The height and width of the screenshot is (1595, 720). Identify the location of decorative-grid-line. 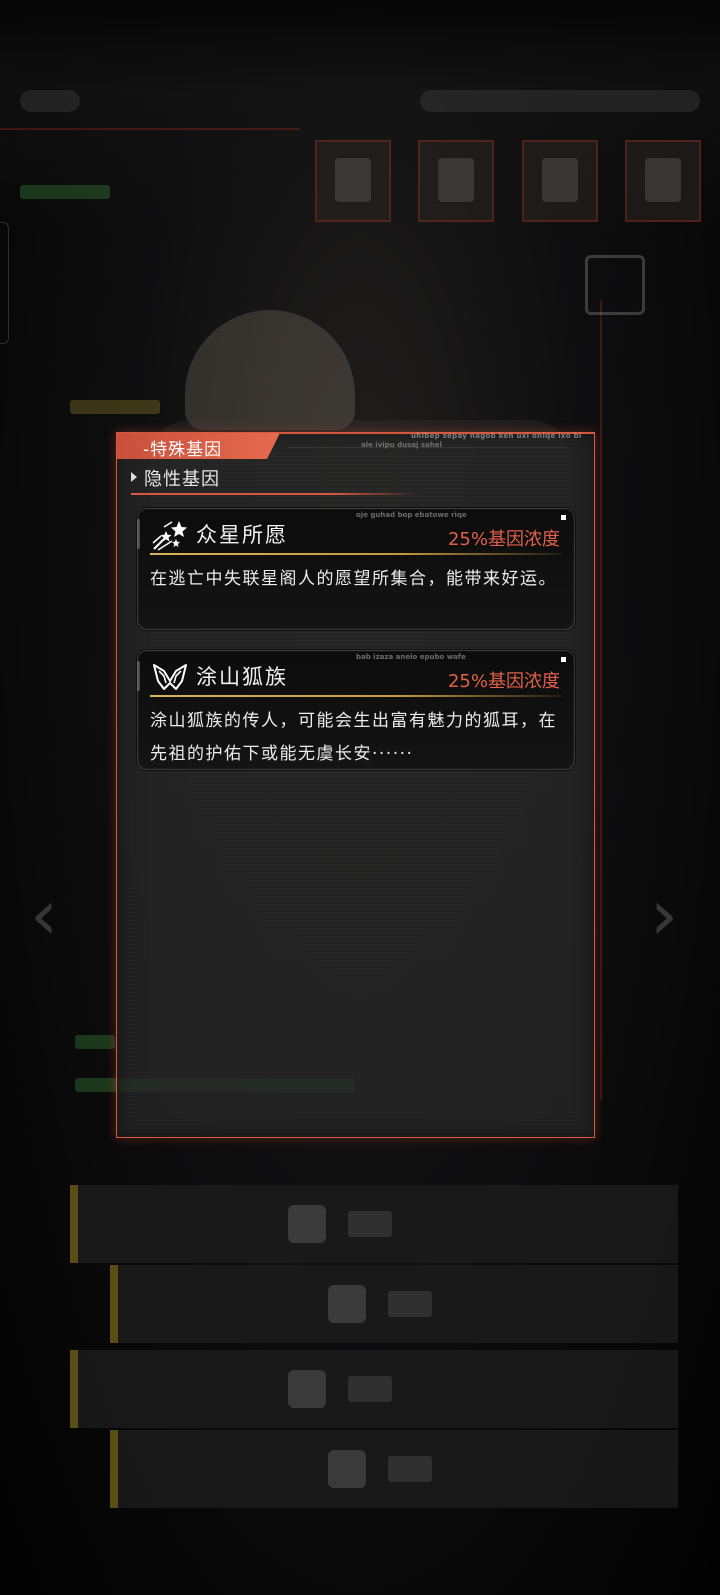
(427, 447).